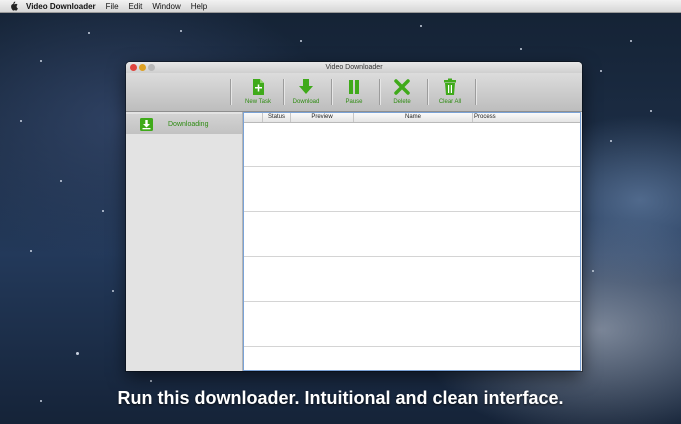 The width and height of the screenshot is (681, 424). Describe the element at coordinates (133, 67) in the screenshot. I see `close-window-button` at that location.